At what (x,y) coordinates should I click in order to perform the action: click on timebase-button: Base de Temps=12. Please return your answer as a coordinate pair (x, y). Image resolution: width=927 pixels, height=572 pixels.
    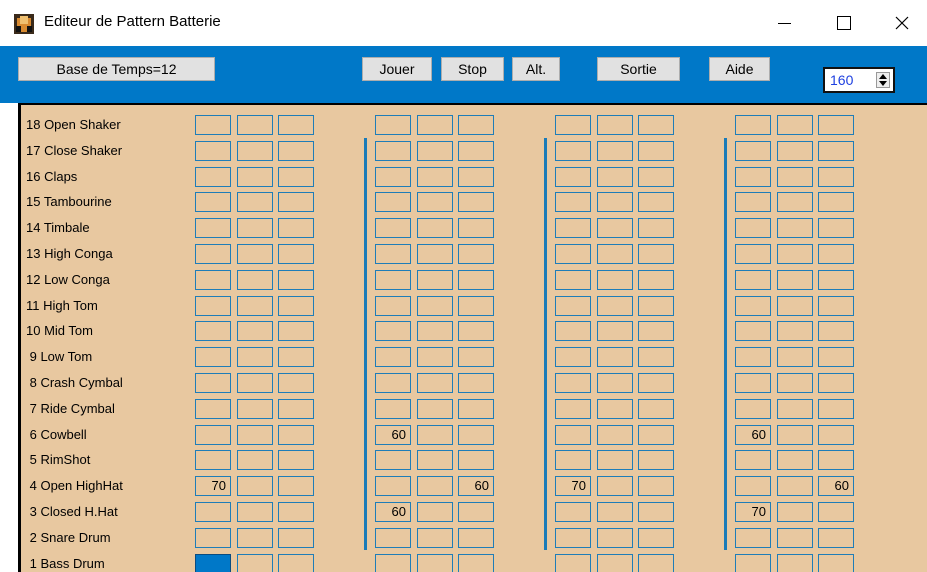
    Looking at the image, I should click on (116, 69).